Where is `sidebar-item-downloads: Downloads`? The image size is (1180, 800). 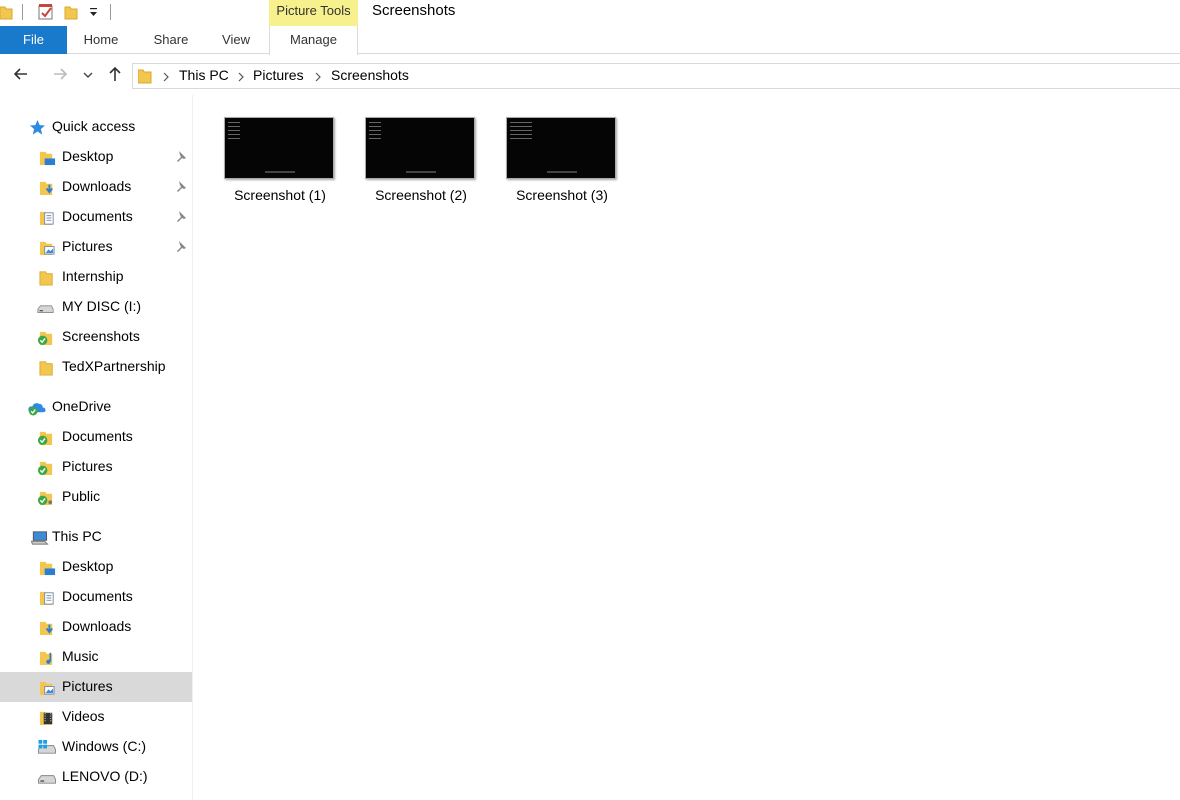
sidebar-item-downloads: Downloads is located at coordinates (96, 187).